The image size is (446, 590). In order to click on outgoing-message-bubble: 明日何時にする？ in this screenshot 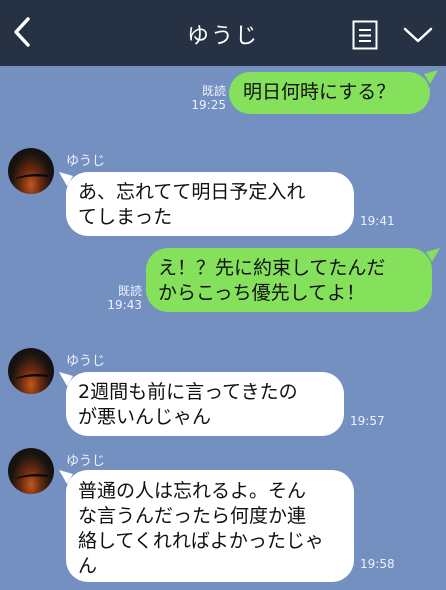, I will do `click(329, 93)`.